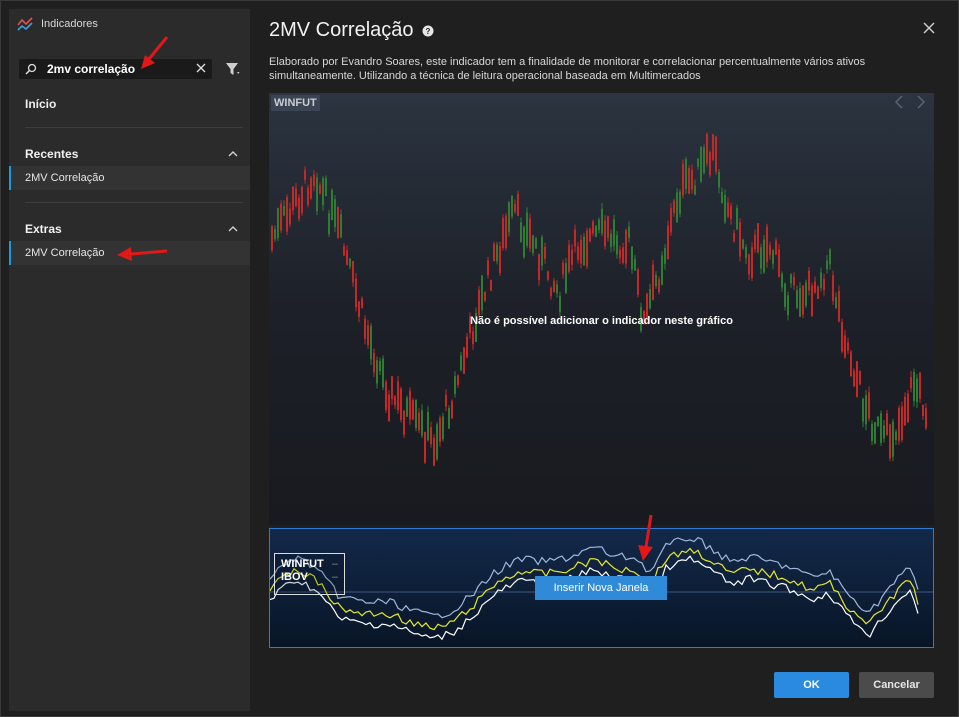 The height and width of the screenshot is (717, 959). I want to click on chart-nav, so click(910, 102).